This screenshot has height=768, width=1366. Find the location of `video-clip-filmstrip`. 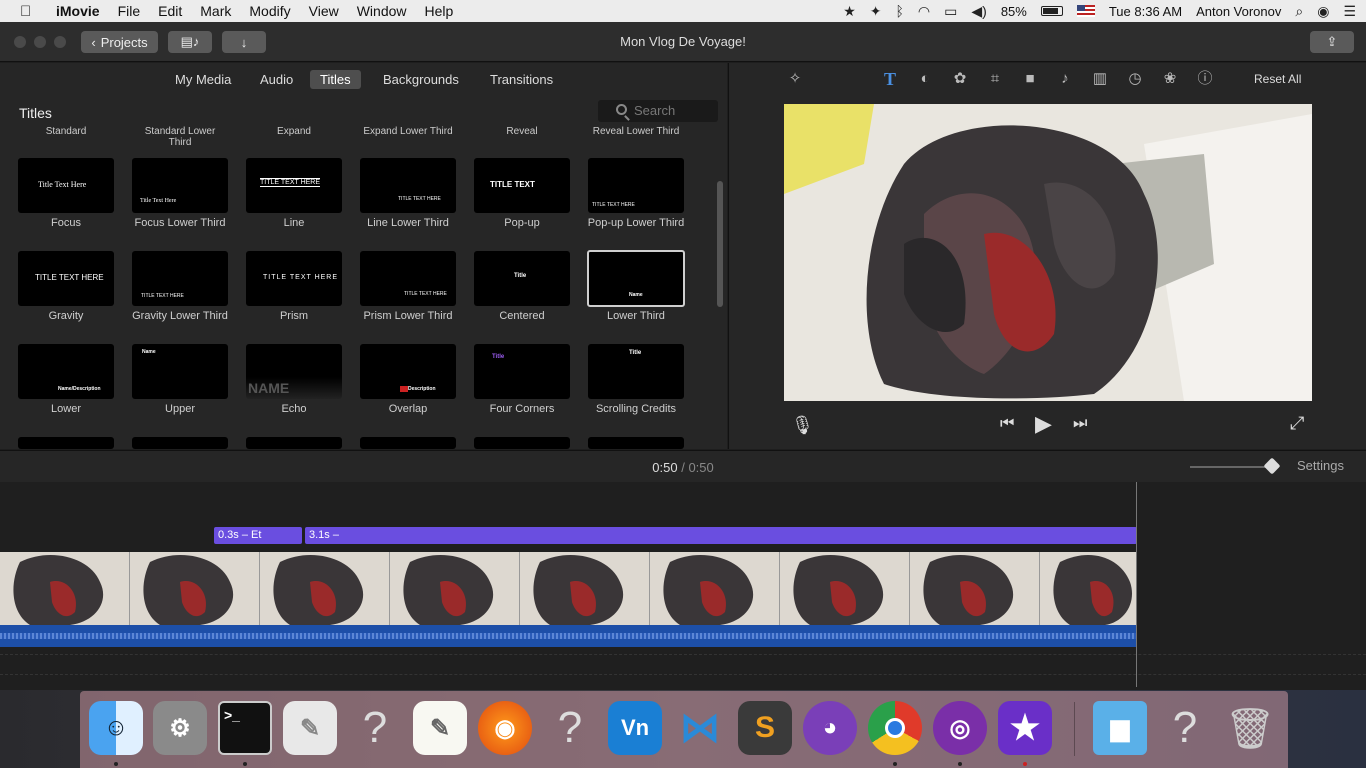

video-clip-filmstrip is located at coordinates (568, 588).